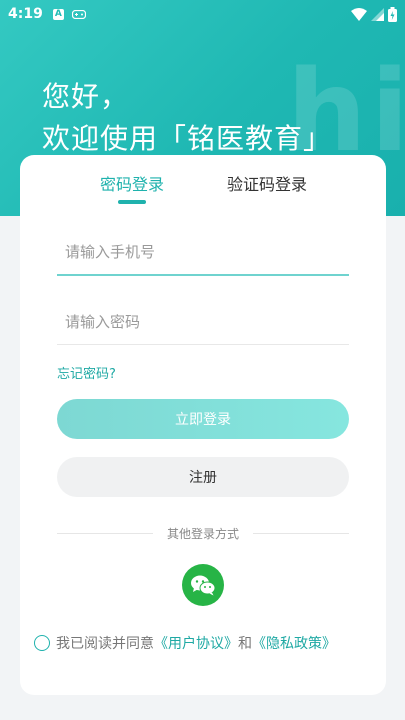 The image size is (405, 720). I want to click on signal-icon, so click(377, 14).